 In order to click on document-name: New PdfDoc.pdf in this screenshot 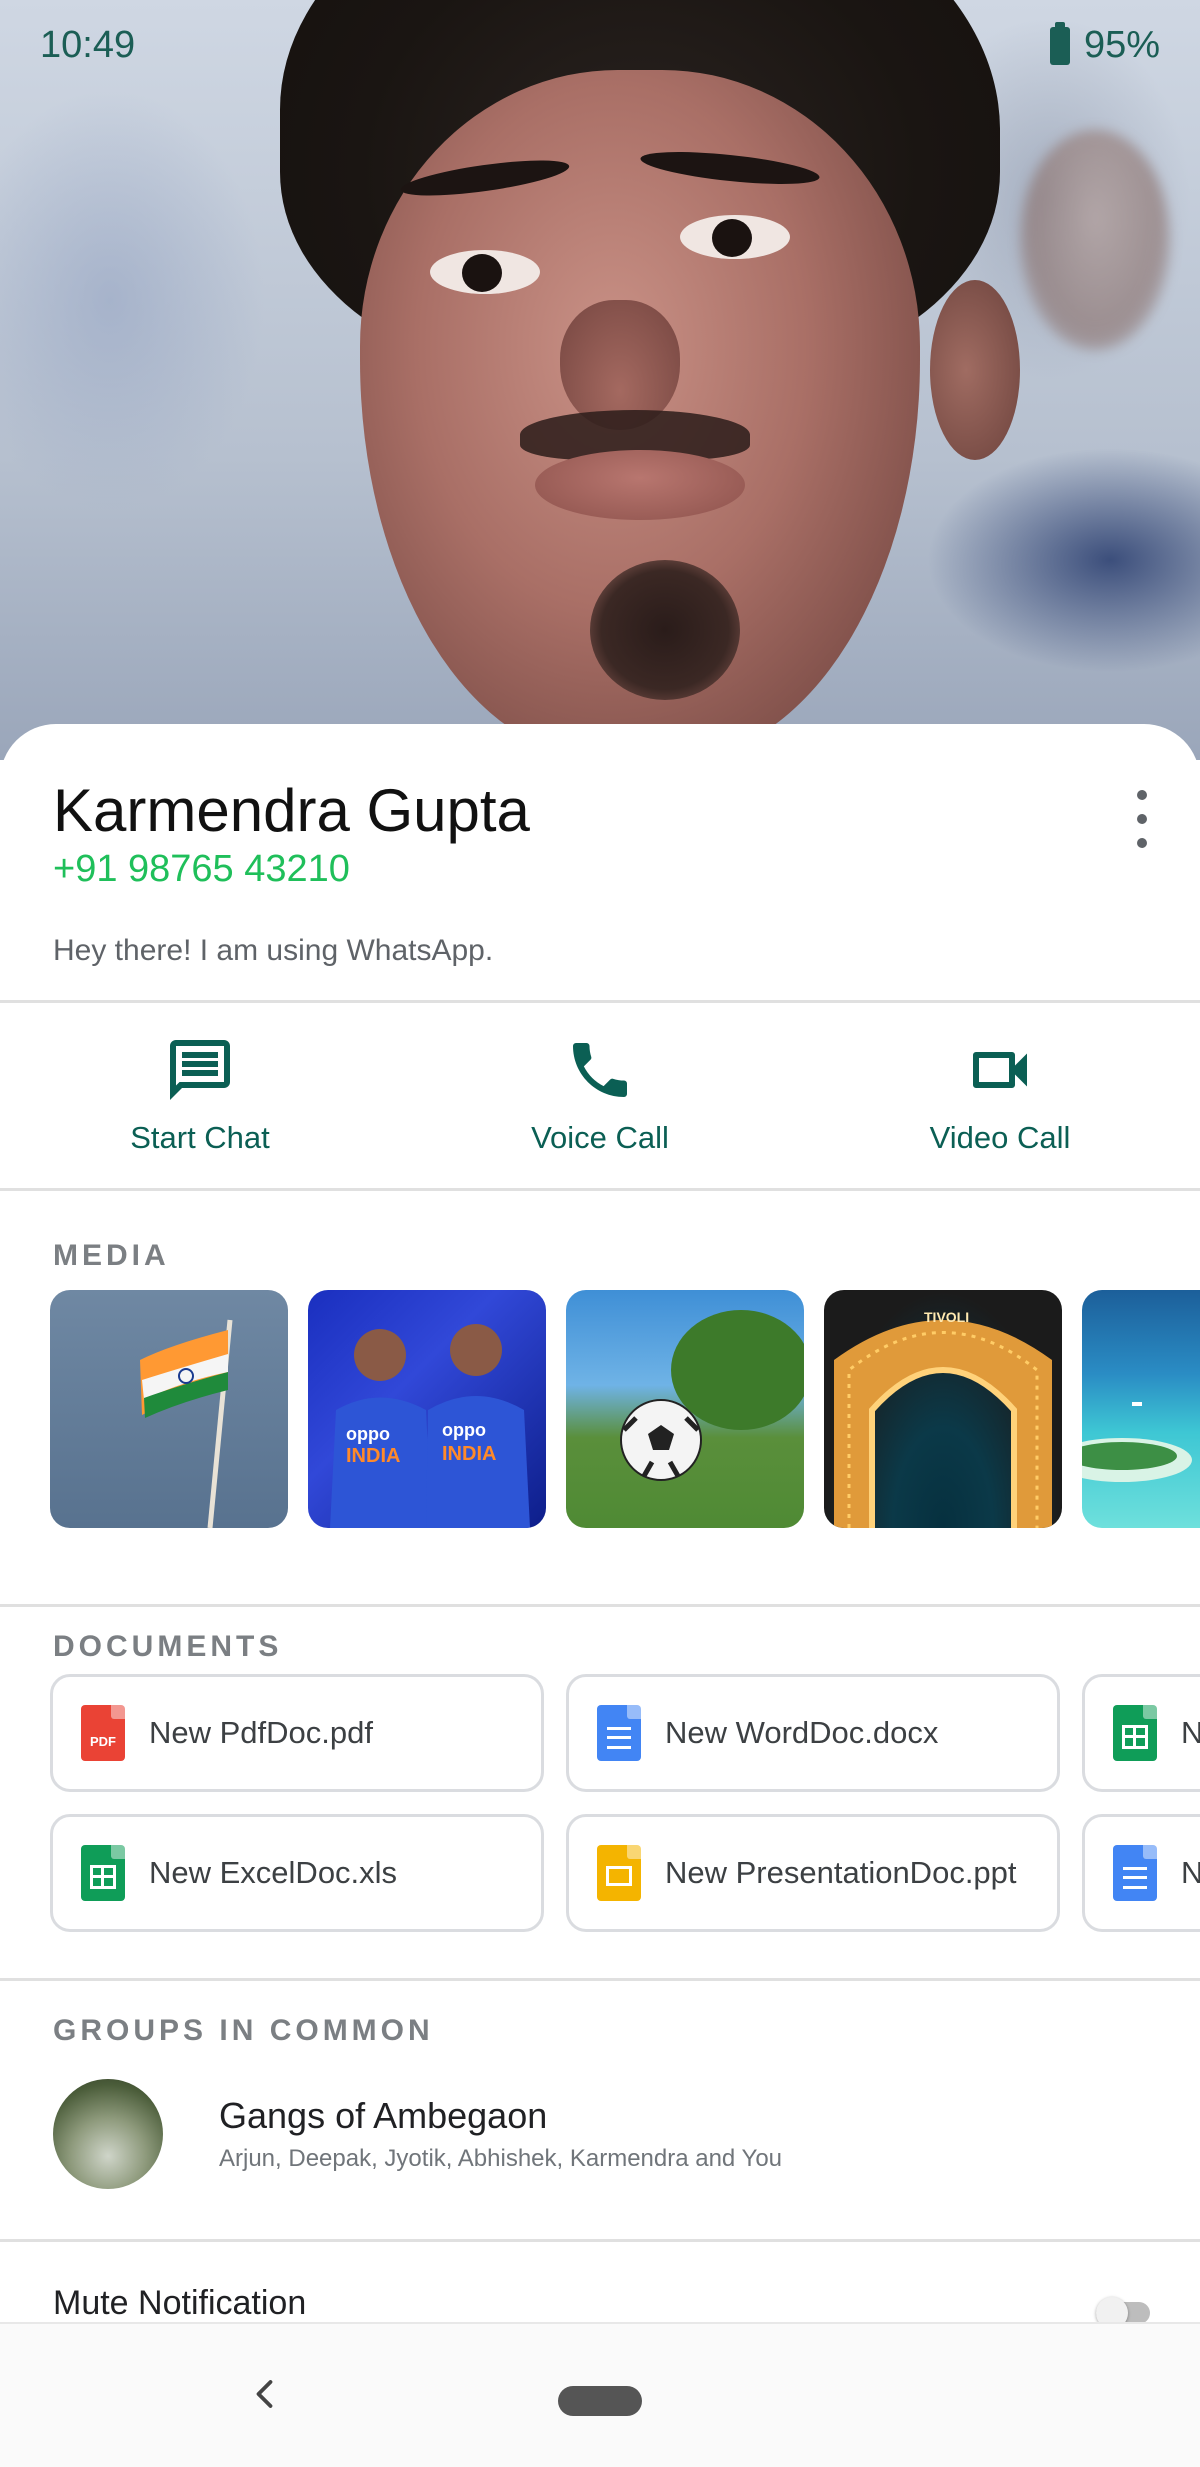, I will do `click(261, 1732)`.